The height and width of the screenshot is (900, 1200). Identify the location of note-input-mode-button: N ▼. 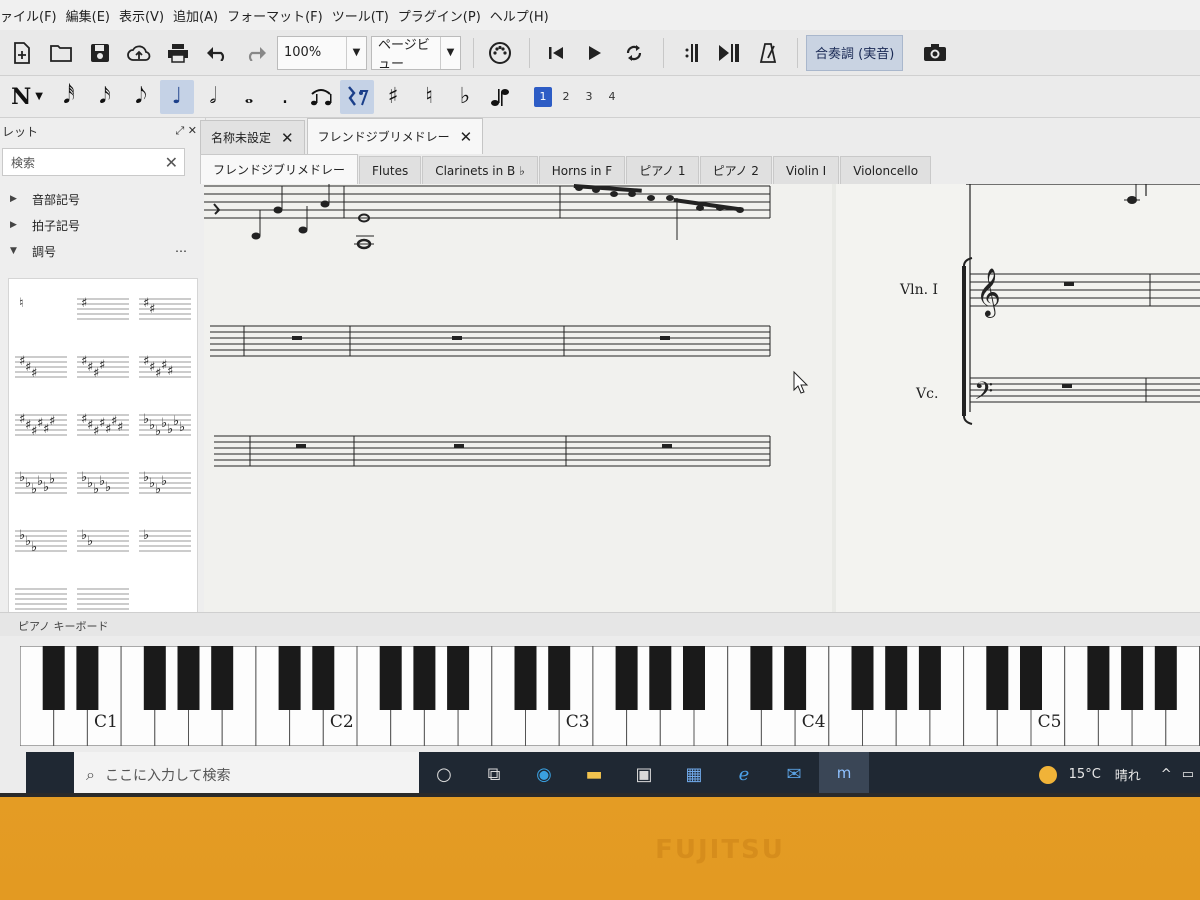
(27, 97).